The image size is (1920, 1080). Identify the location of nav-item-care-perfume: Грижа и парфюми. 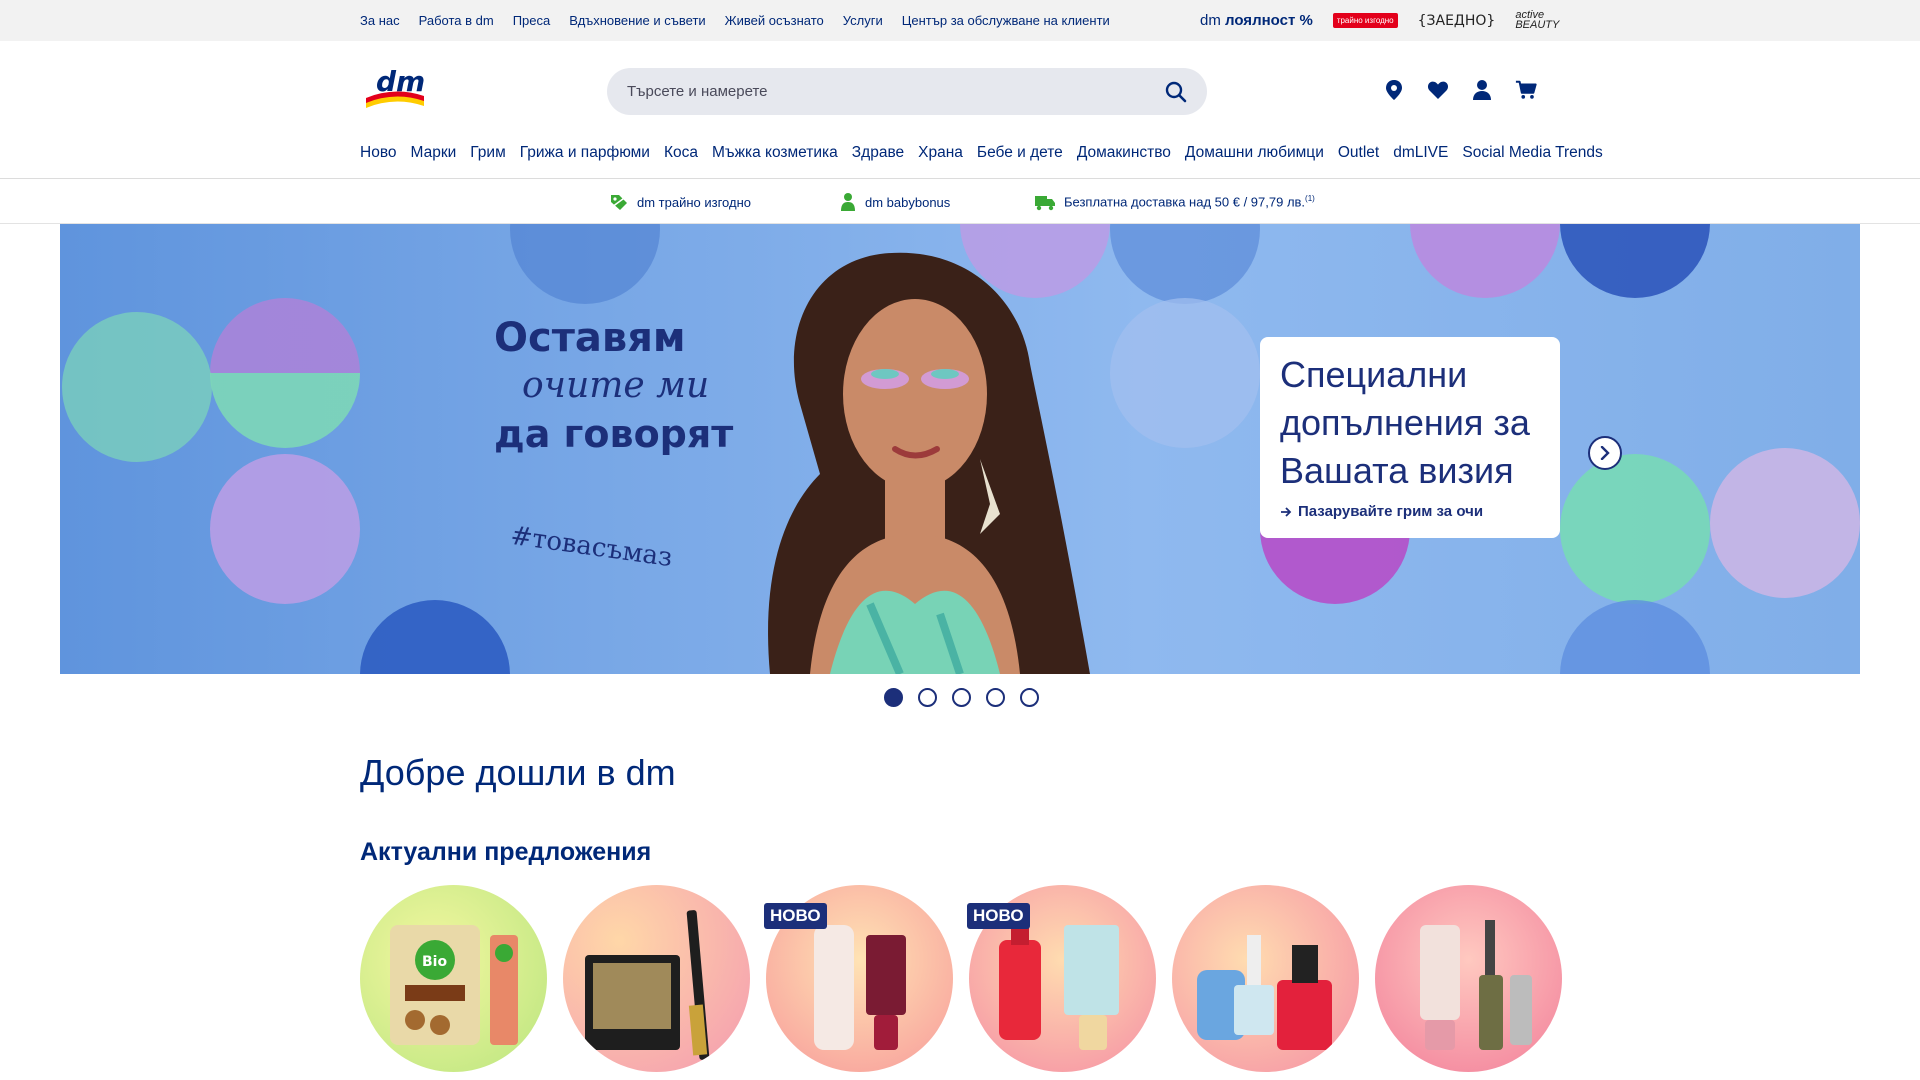
(585, 153).